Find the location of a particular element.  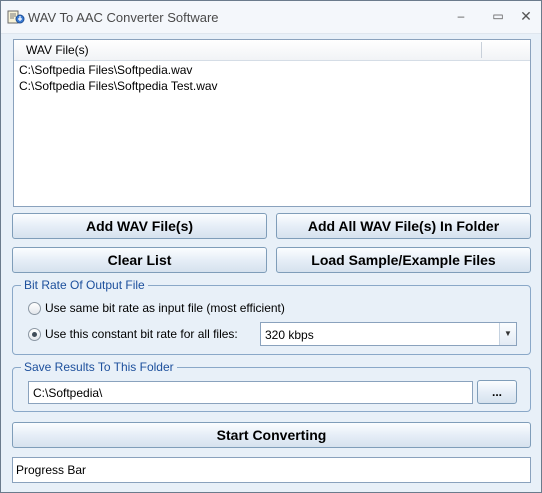

bitrate-select: 320 kbps ▼ is located at coordinates (388, 334).